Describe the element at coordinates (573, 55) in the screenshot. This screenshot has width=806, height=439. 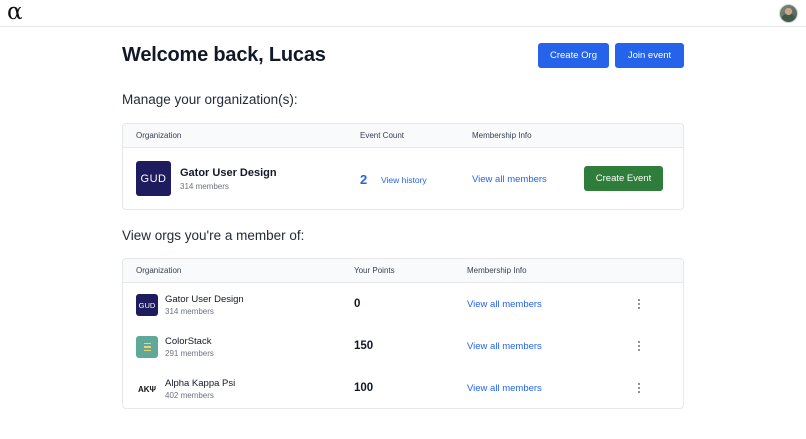
I see `create-org-button: Create Org` at that location.